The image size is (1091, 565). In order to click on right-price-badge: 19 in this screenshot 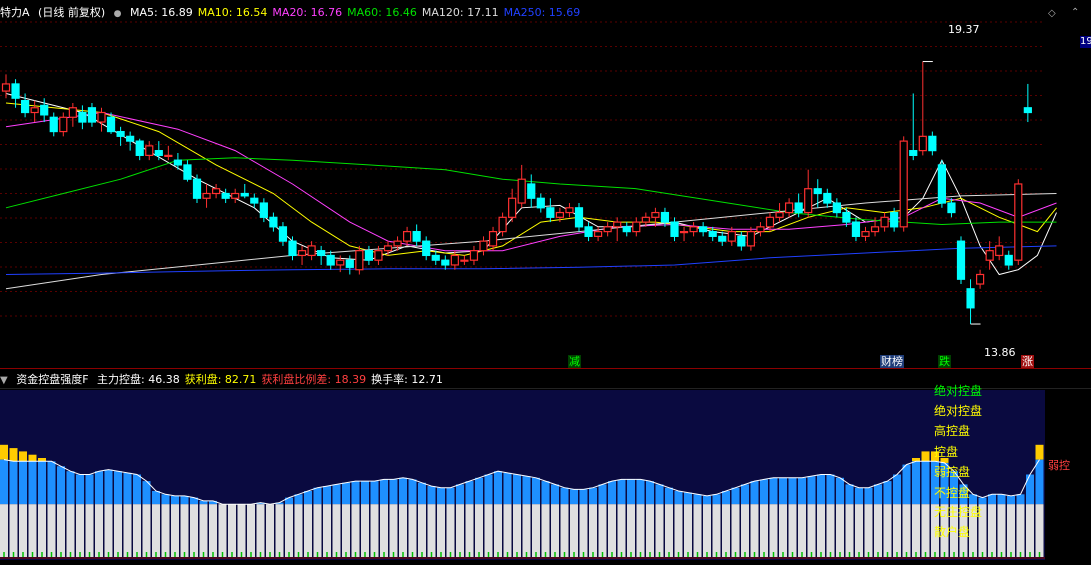, I will do `click(1085, 42)`.